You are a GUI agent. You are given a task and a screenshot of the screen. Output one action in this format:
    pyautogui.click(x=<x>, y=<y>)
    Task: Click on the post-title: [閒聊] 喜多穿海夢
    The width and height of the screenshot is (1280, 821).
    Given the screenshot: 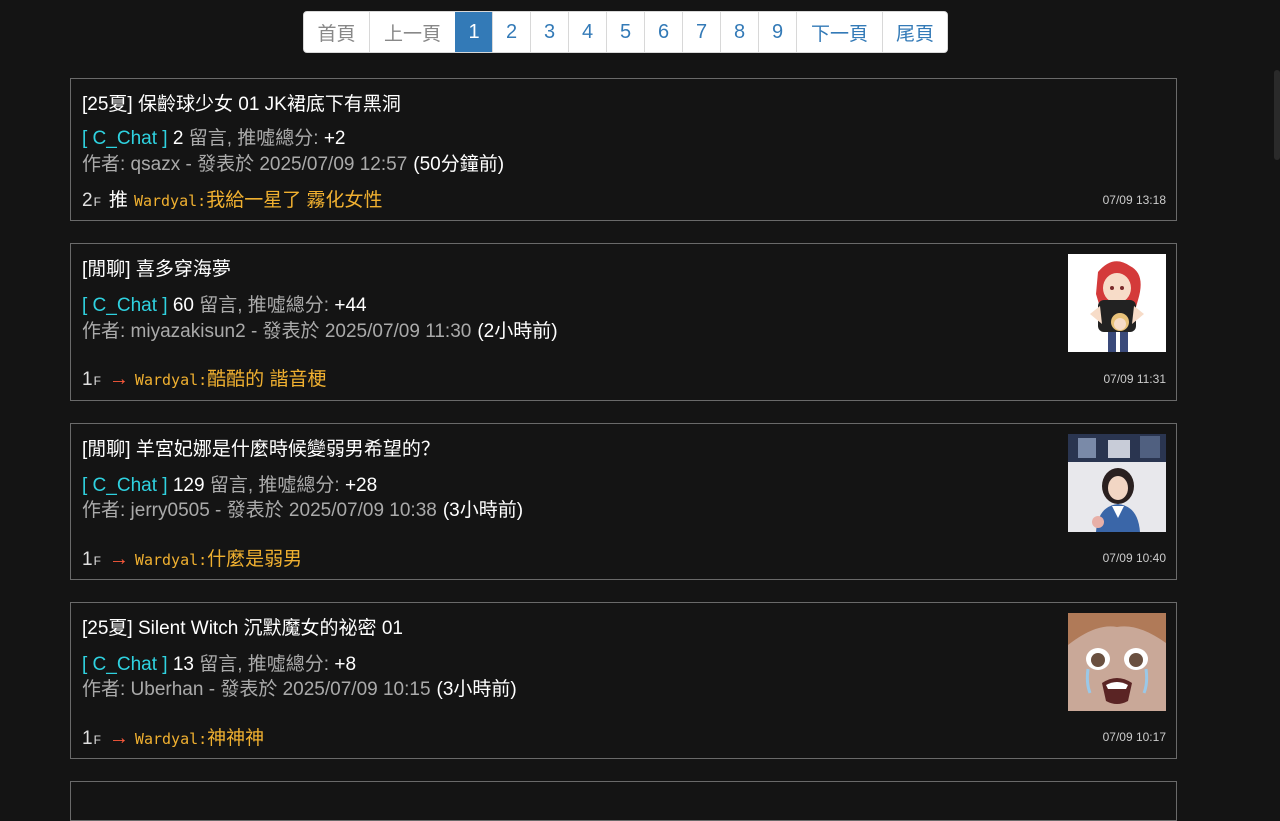 What is the action you would take?
    pyautogui.click(x=156, y=267)
    